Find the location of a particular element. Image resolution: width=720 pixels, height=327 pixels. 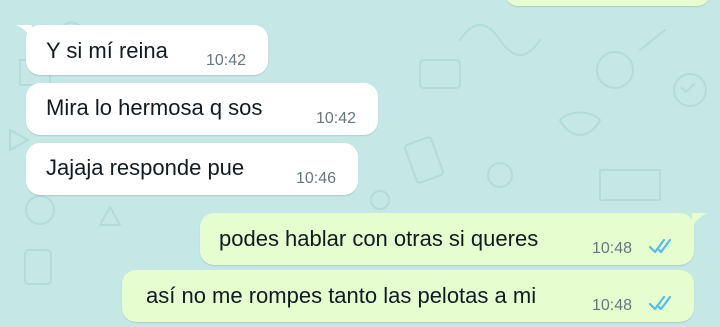

incoming-message: Mira lo hermosa q sos 10:42 is located at coordinates (202, 109).